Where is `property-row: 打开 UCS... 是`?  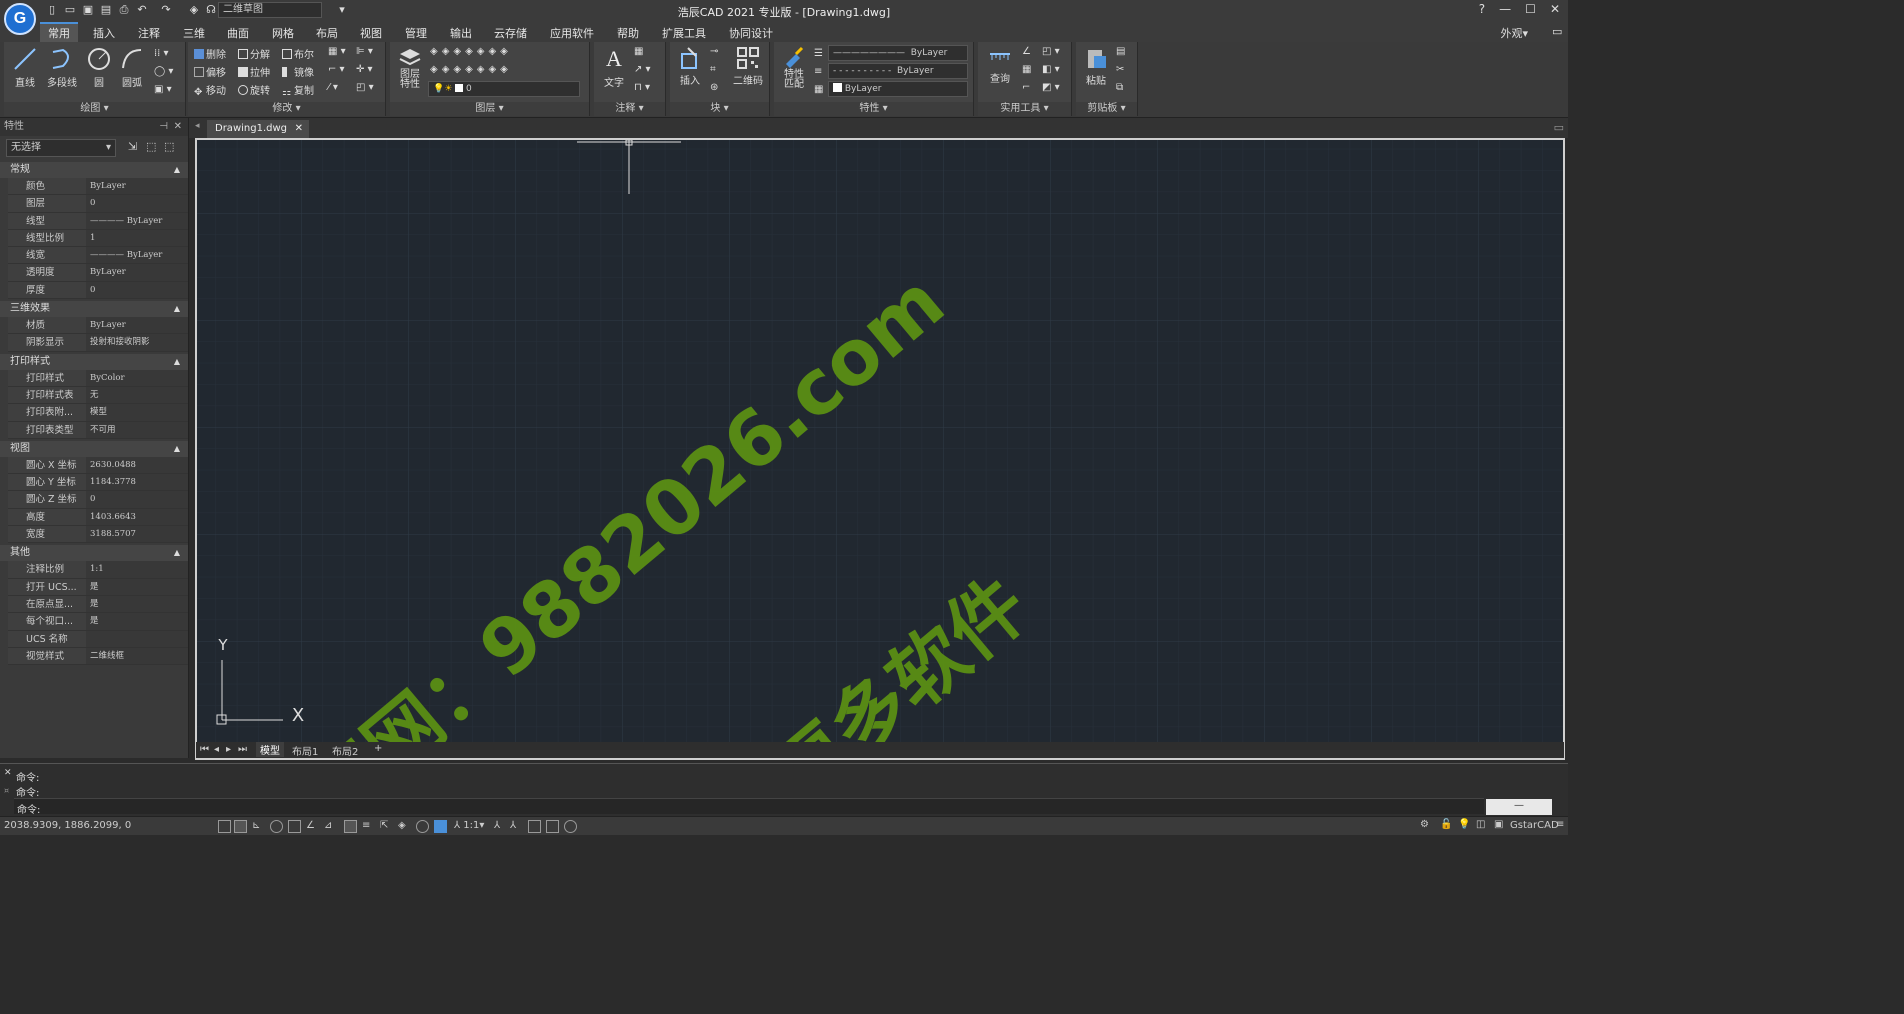 property-row: 打开 UCS... 是 is located at coordinates (98, 587).